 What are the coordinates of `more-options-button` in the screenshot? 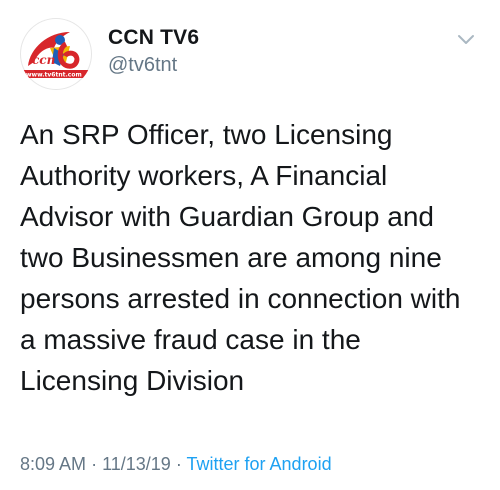 It's located at (466, 40).